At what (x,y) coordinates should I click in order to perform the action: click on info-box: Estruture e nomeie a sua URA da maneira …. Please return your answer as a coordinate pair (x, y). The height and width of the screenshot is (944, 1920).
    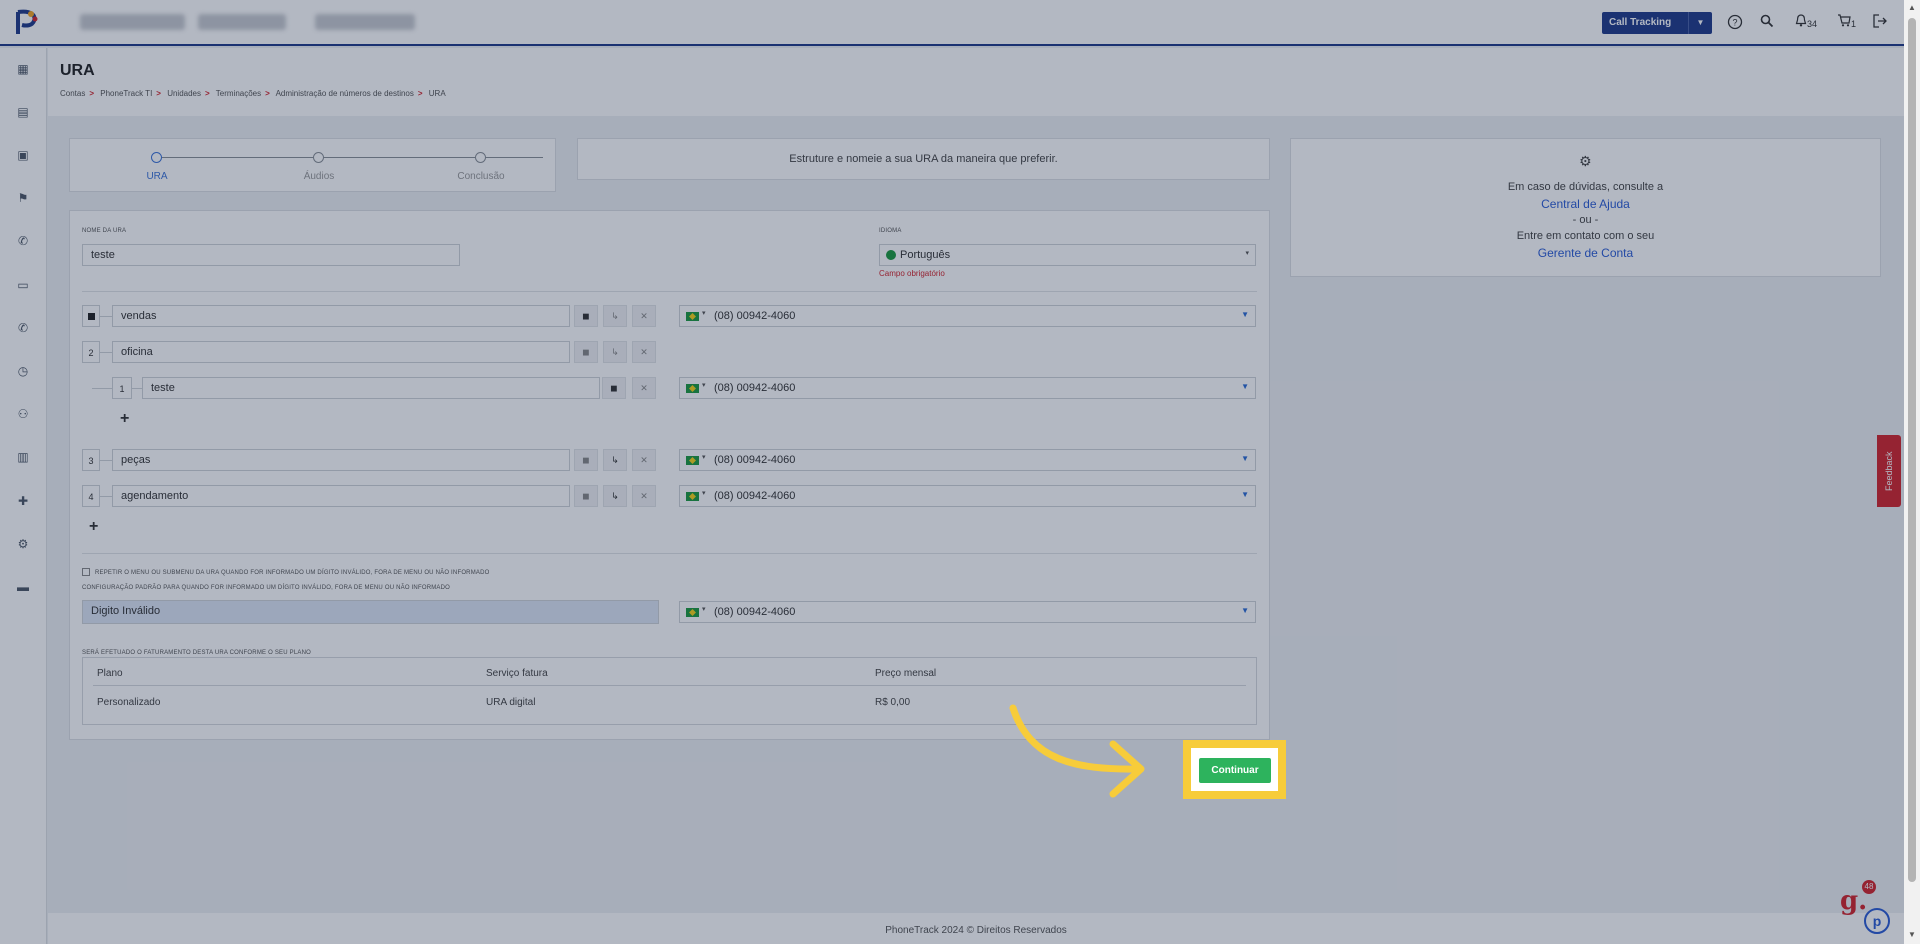
    Looking at the image, I should click on (923, 159).